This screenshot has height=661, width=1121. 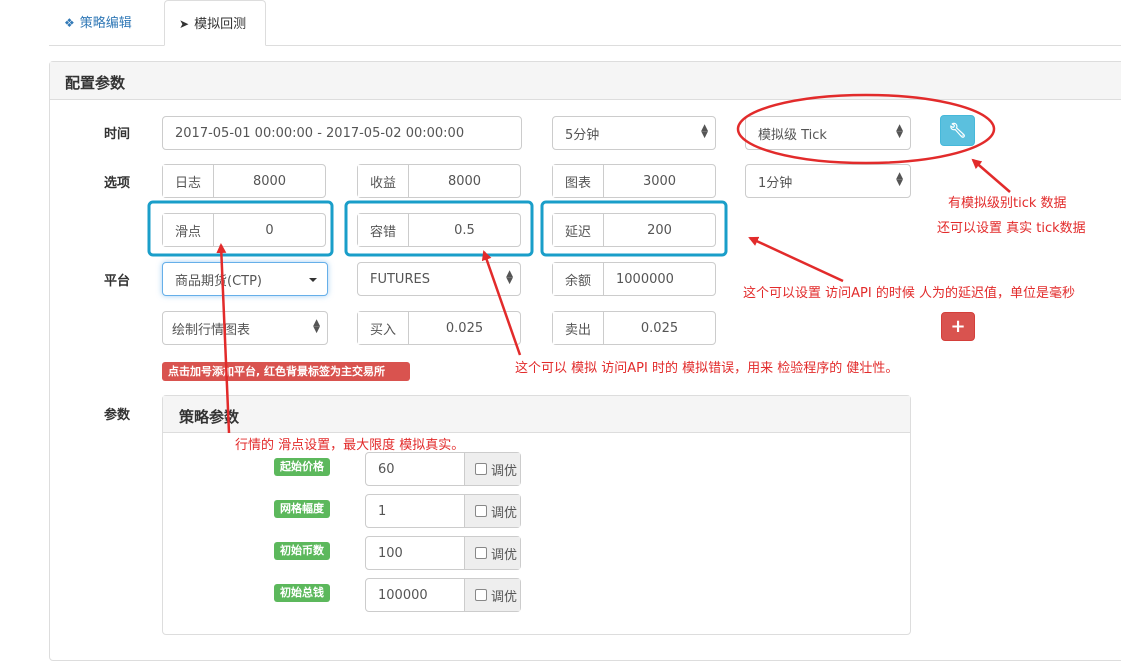 I want to click on fault-arrow, so click(x=501, y=303).